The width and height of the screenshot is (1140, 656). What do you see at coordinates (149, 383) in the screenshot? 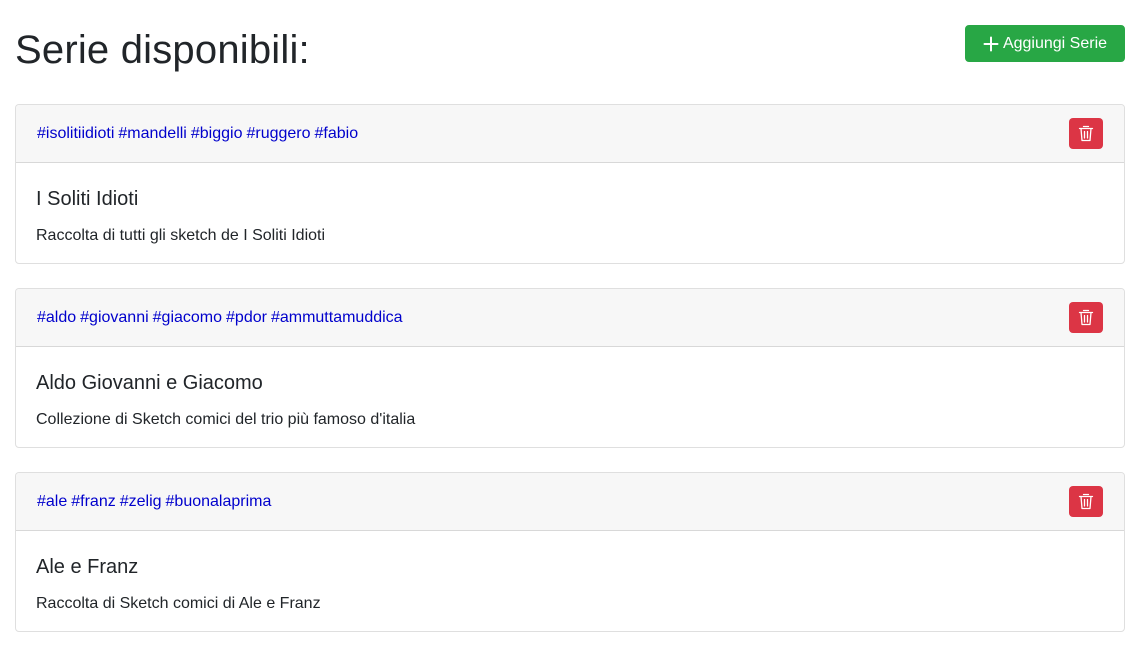
I see `series-title: Aldo Giovanni e Giacomo` at bounding box center [149, 383].